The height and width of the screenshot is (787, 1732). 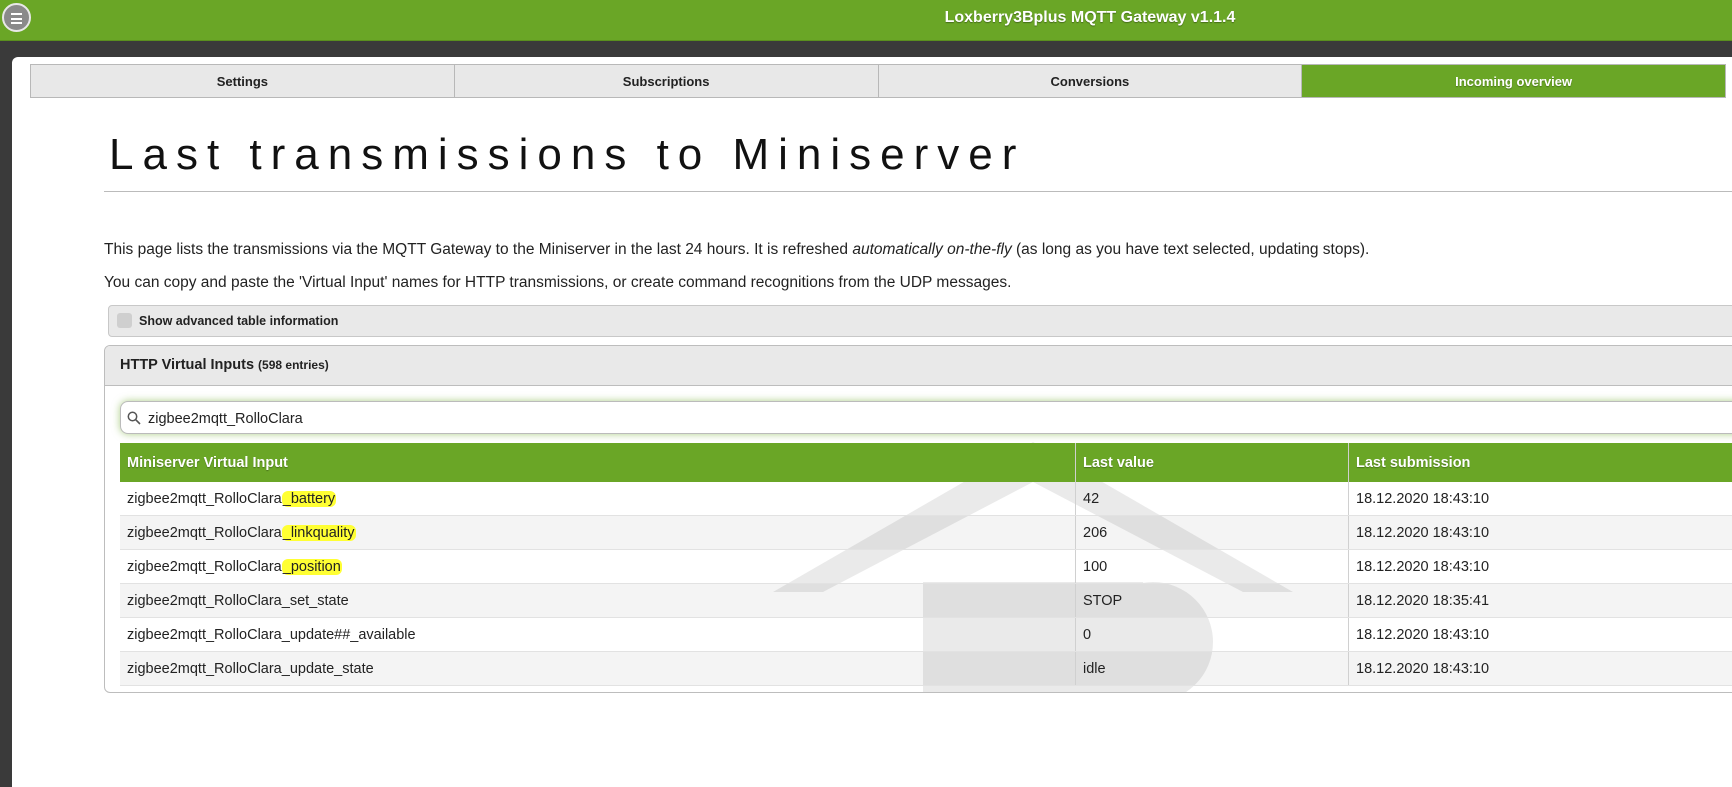 I want to click on search-icon, so click(x=134, y=418).